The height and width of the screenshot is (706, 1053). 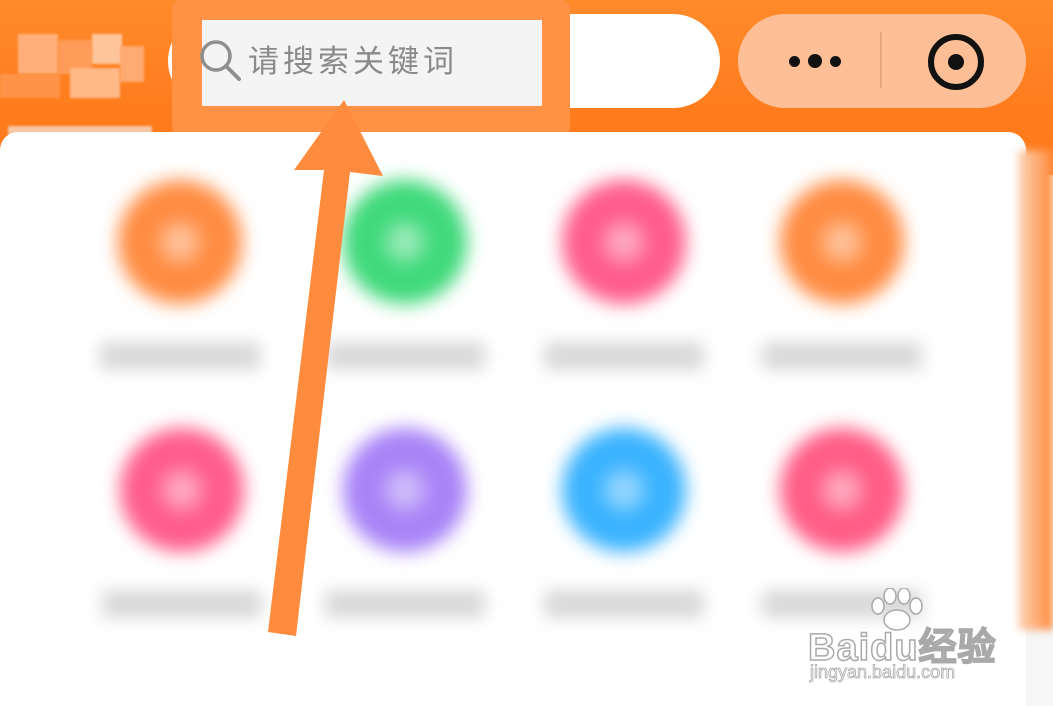 I want to click on target-circle-core, so click(x=956, y=62).